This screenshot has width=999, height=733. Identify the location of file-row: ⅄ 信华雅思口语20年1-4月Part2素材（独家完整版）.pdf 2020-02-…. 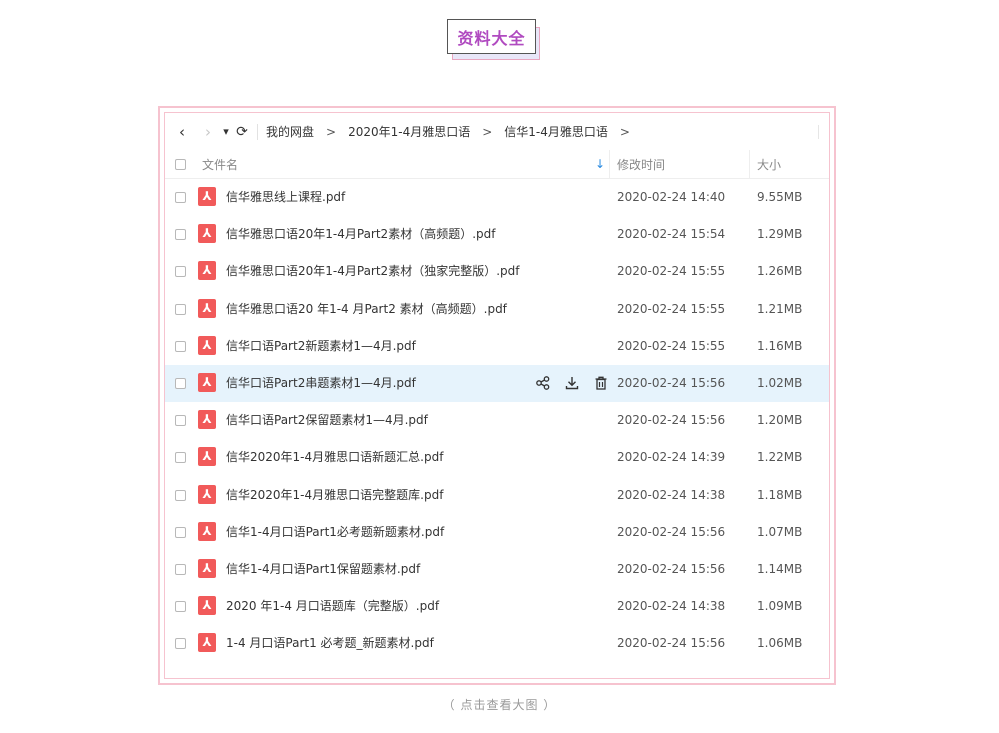
(497, 271).